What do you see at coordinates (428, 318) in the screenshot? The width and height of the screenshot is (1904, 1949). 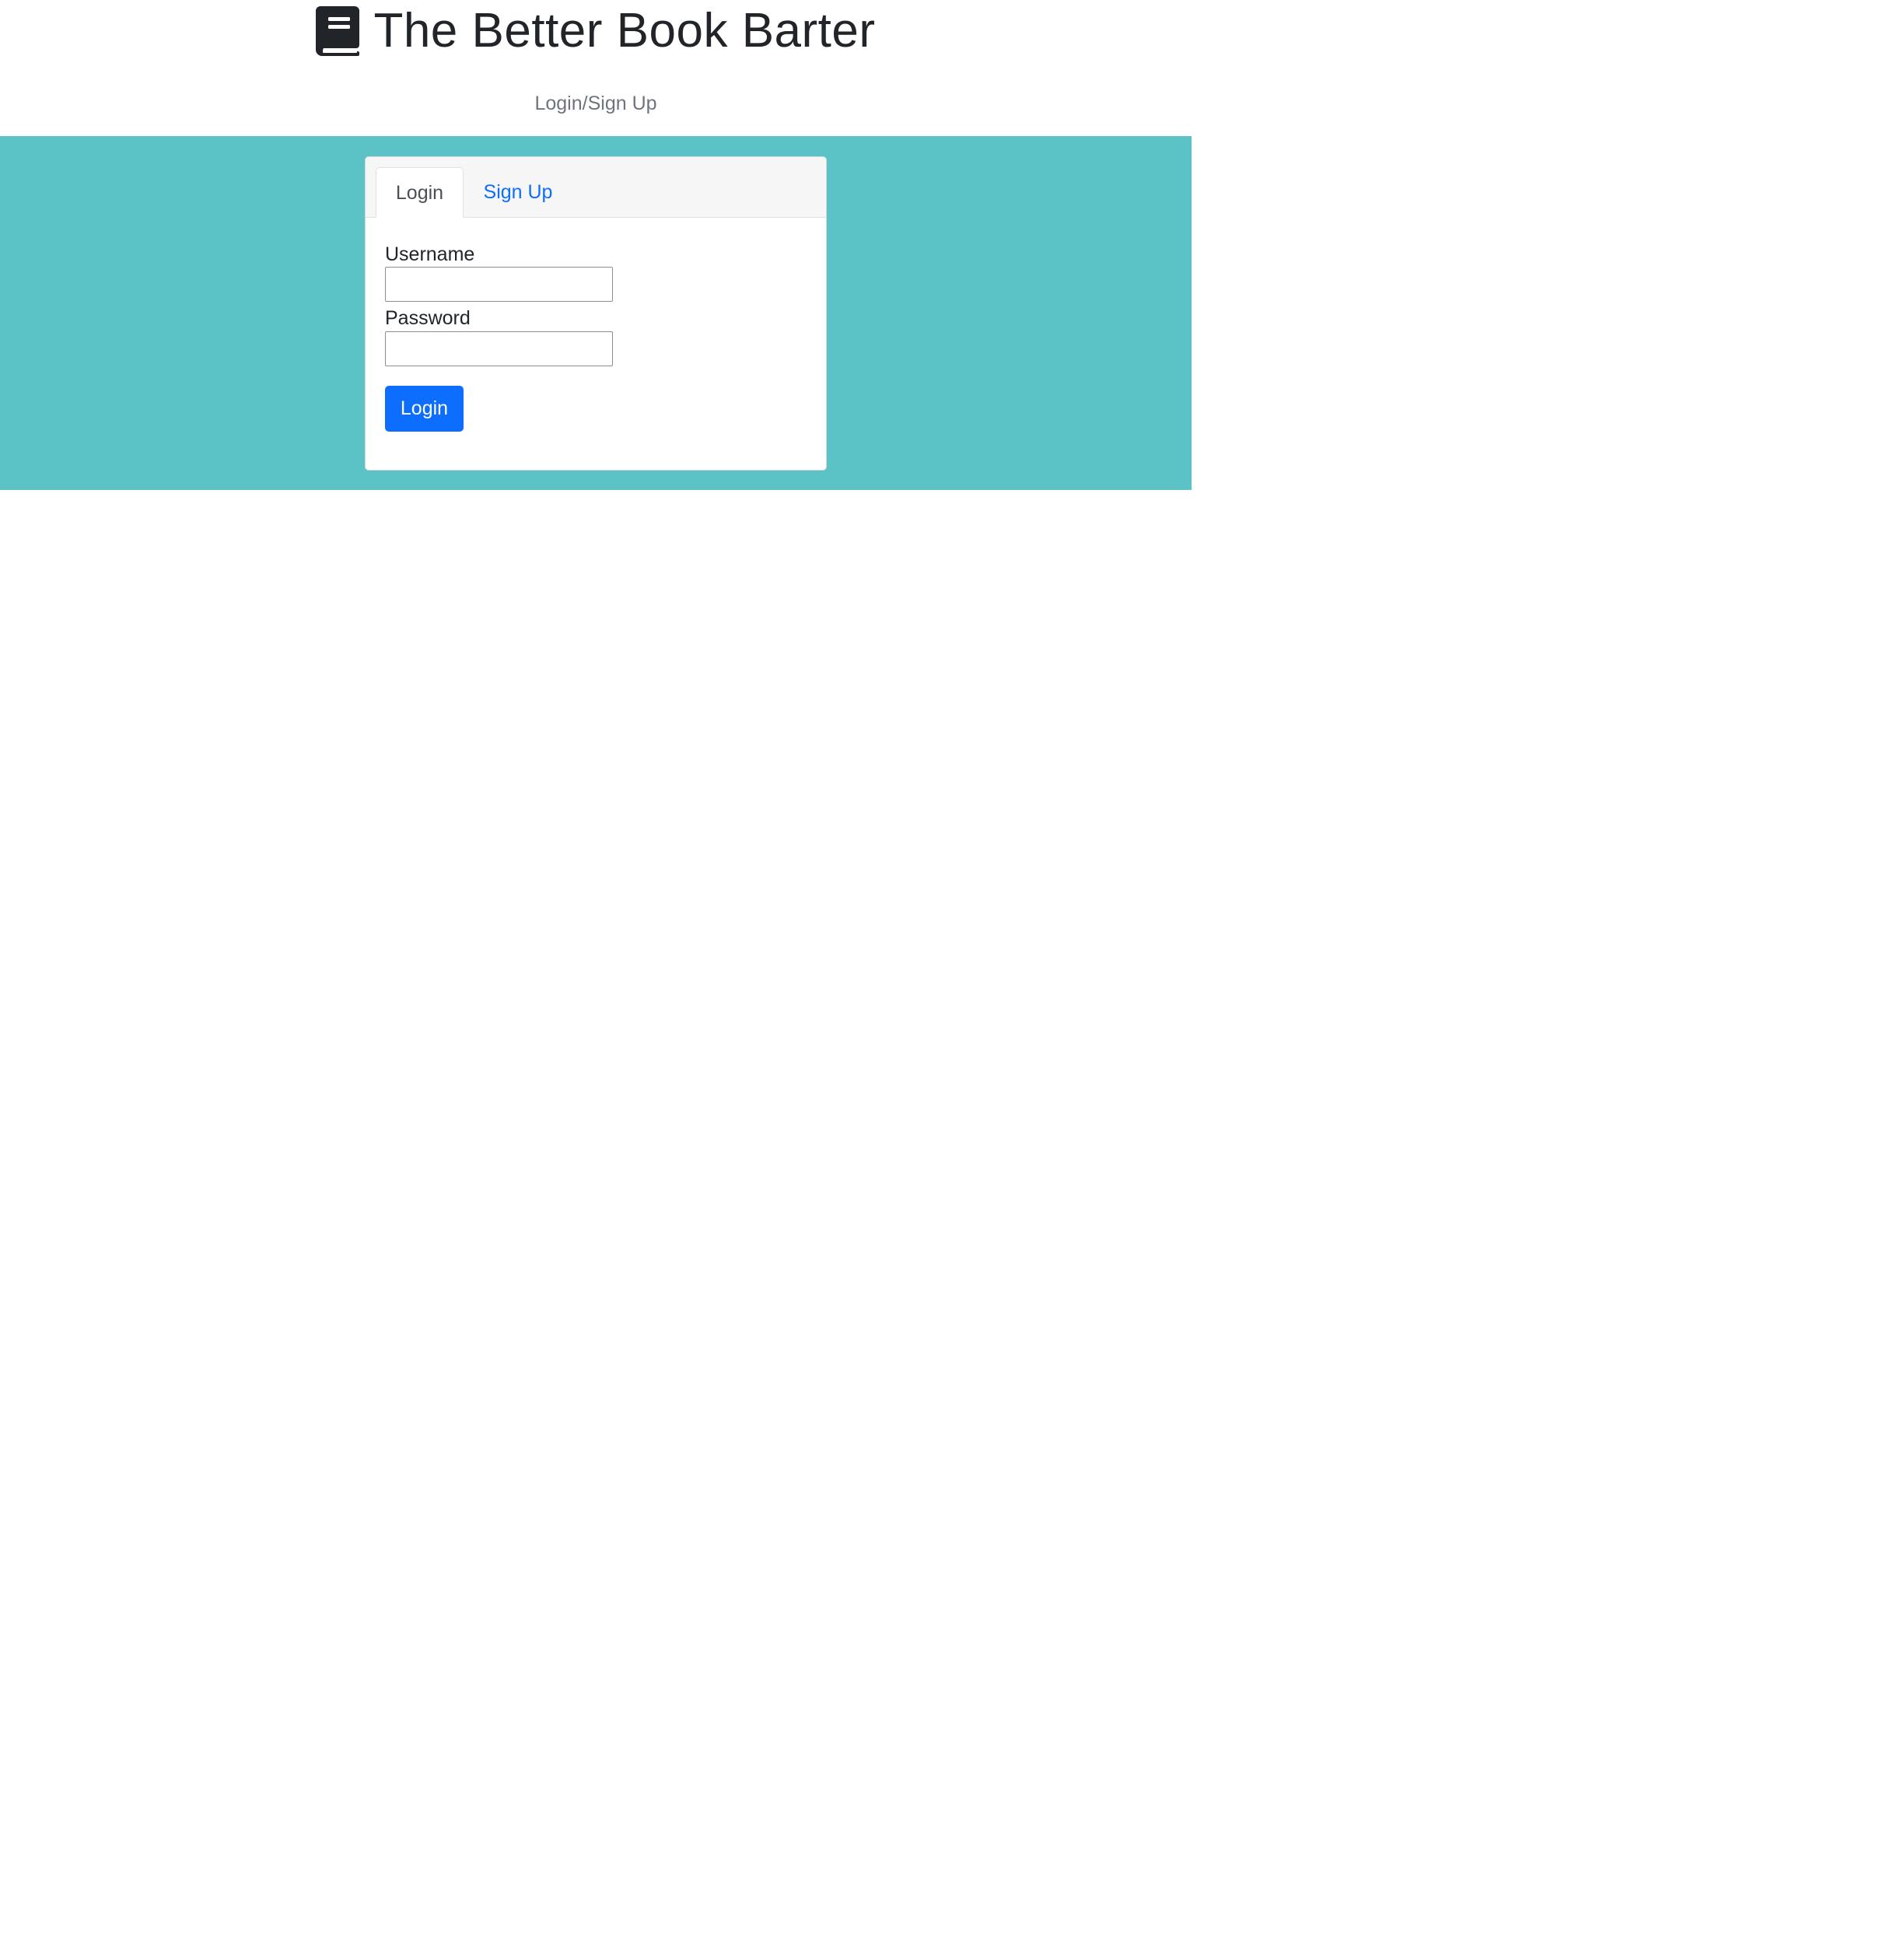 I see `password-label: Password` at bounding box center [428, 318].